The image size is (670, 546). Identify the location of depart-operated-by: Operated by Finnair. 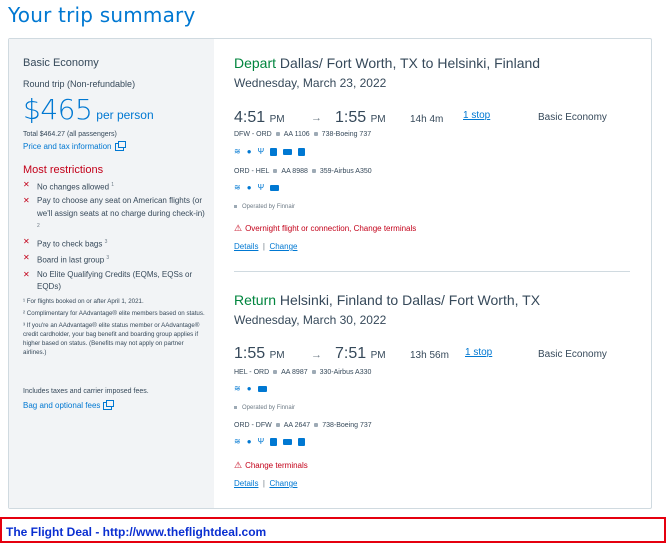
(264, 207).